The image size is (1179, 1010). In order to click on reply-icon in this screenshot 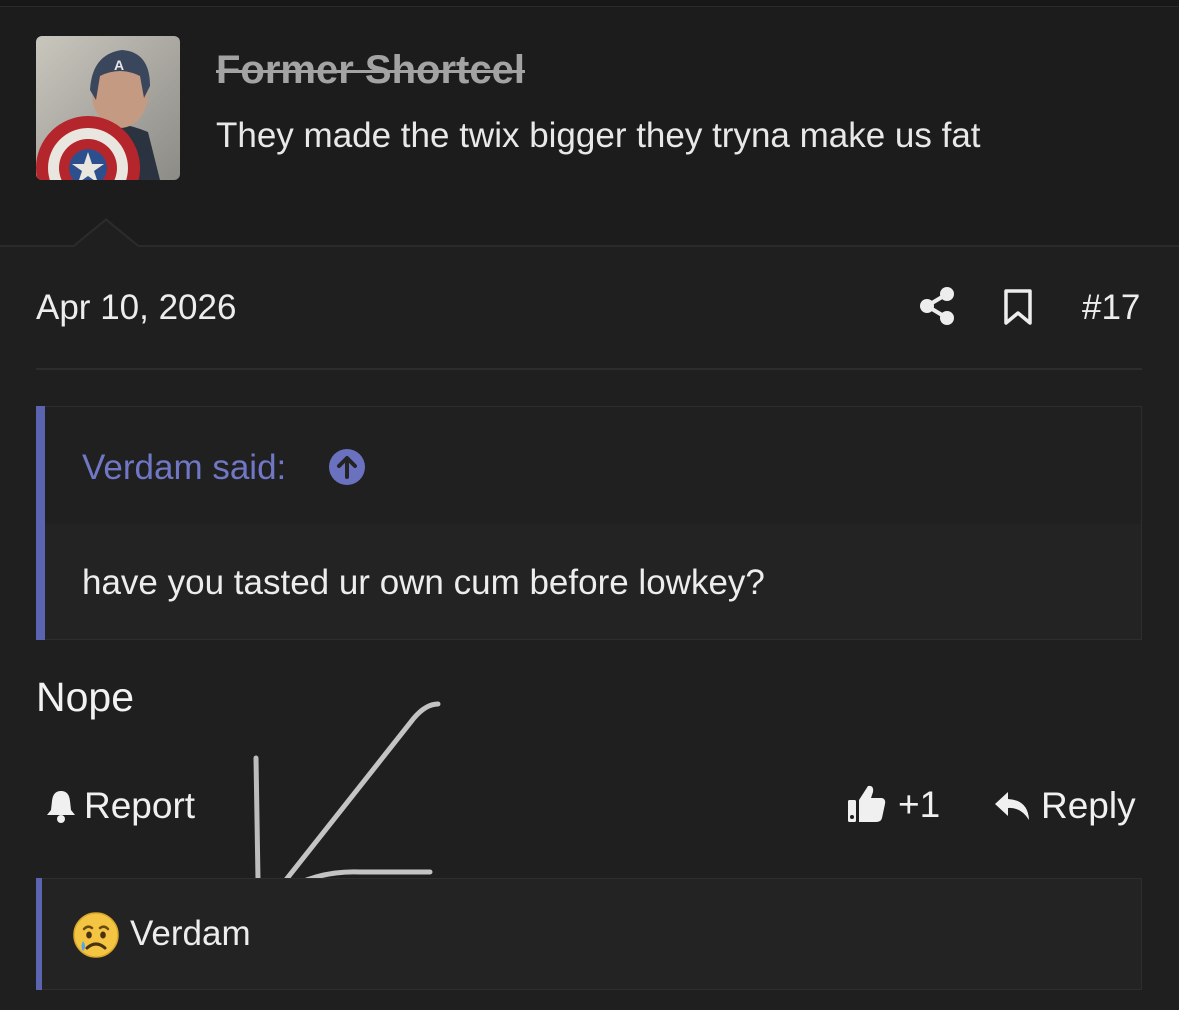, I will do `click(1012, 806)`.